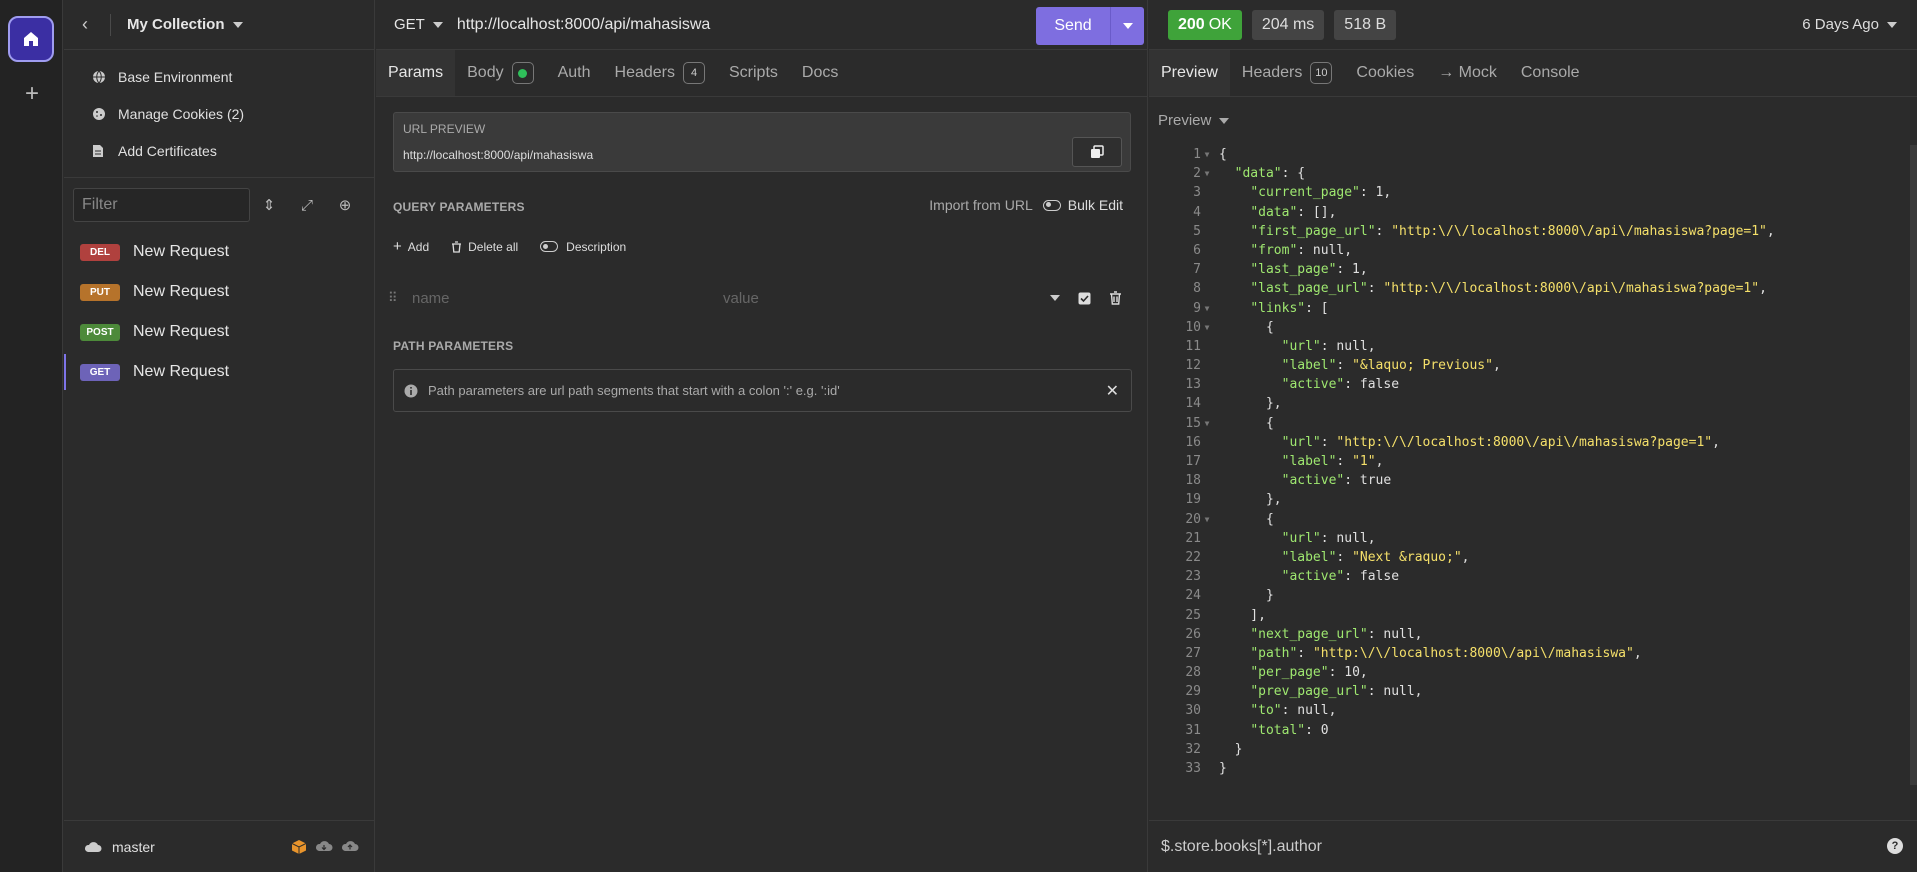 The height and width of the screenshot is (872, 1917). Describe the element at coordinates (92, 24) in the screenshot. I see `back-icon: ‹` at that location.